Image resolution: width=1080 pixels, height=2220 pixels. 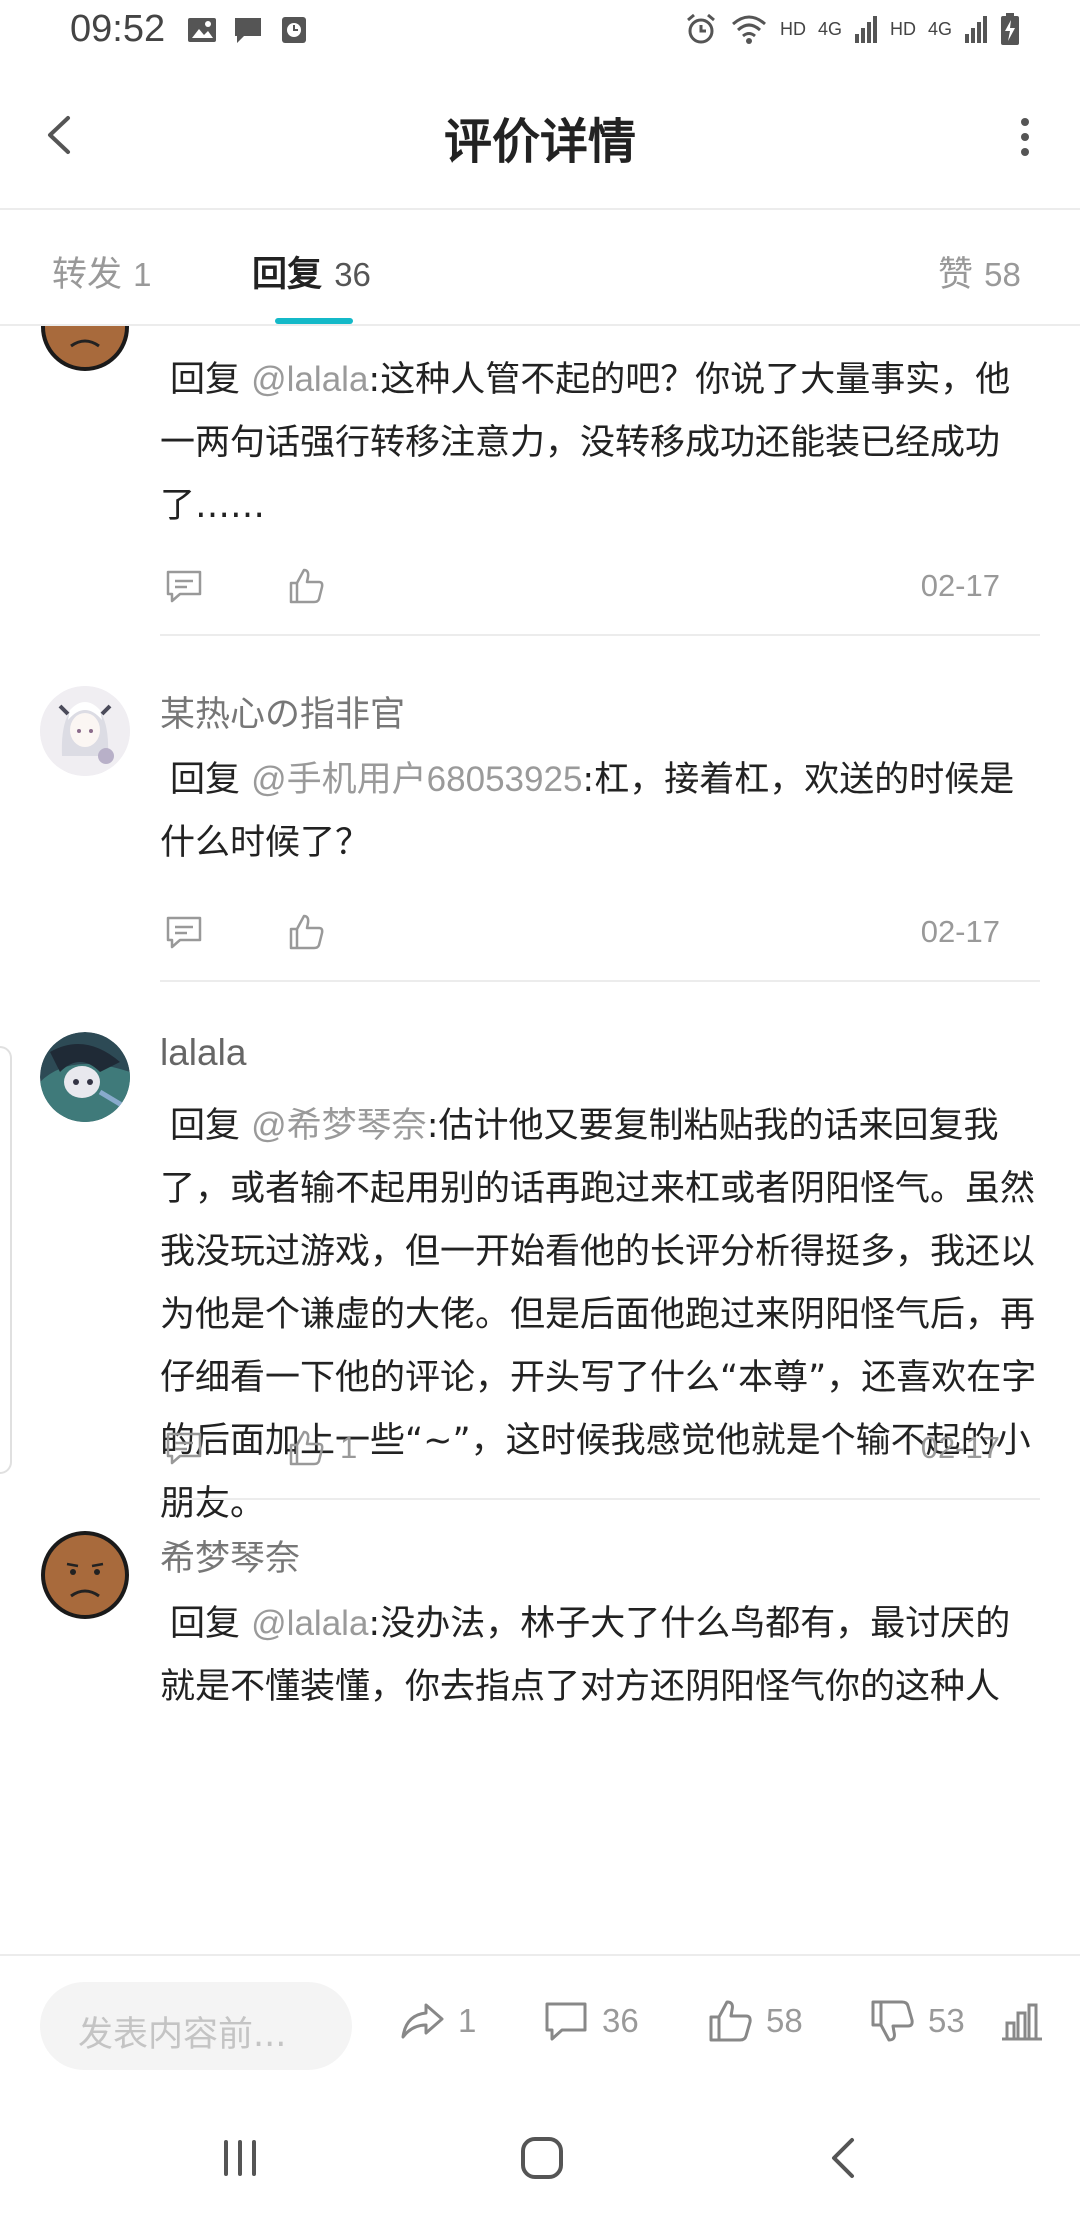 I want to click on like-count: 1, so click(x=349, y=1447).